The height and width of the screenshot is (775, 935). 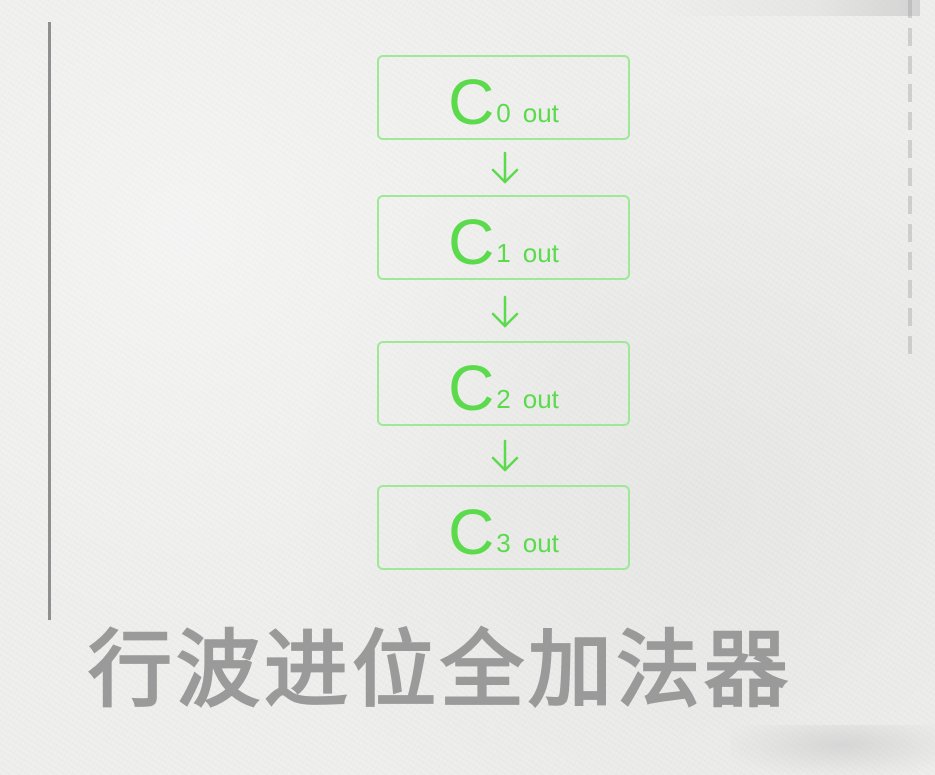 I want to click on carry-index: 0, so click(x=503, y=113).